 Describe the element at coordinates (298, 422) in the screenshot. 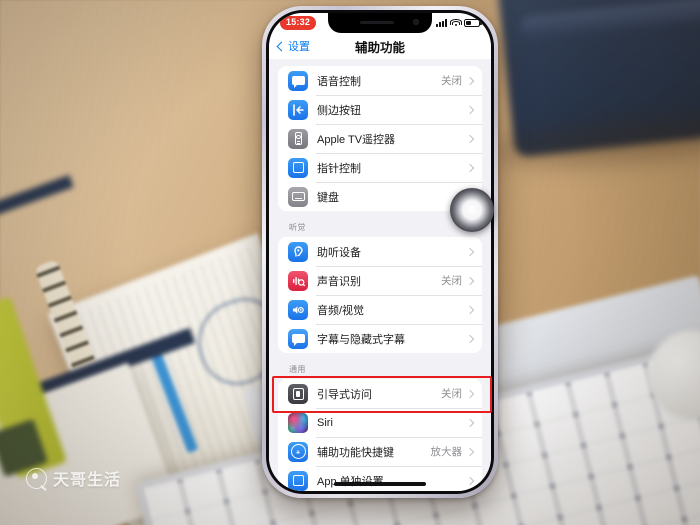

I see `siri-icon` at that location.